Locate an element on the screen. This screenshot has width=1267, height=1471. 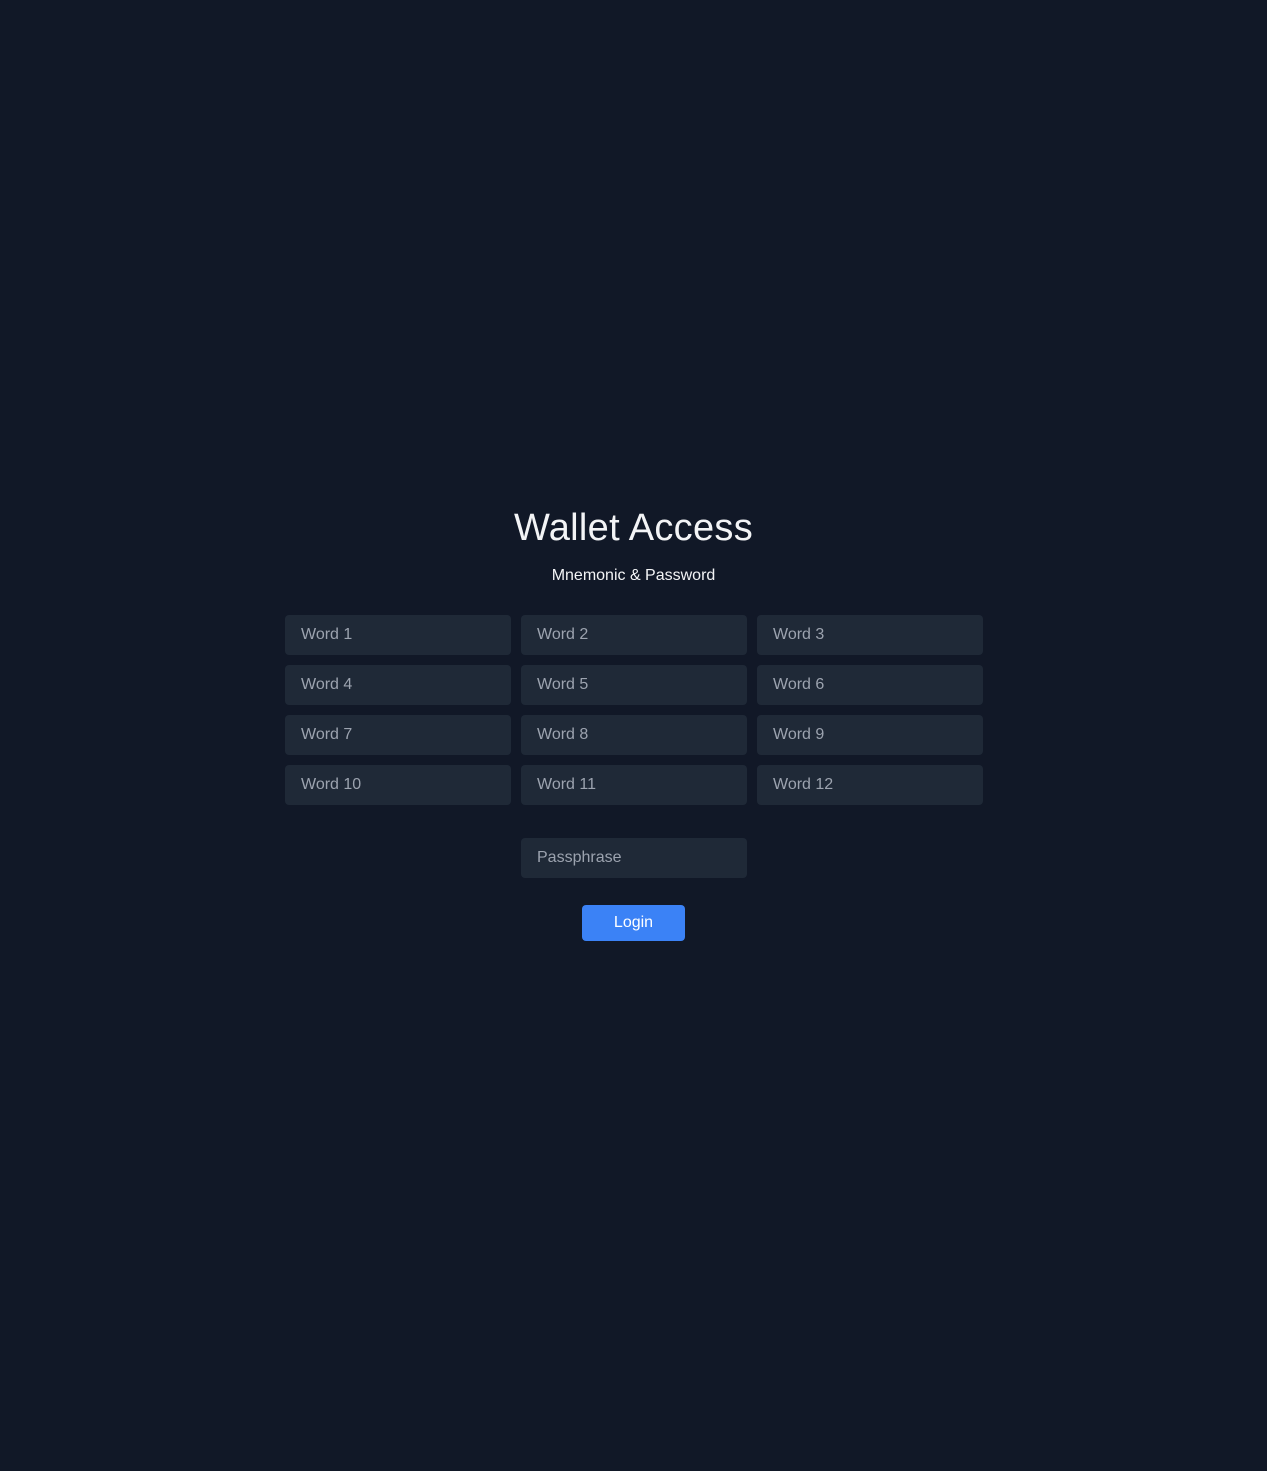
mnemonic-word-8-input is located at coordinates (634, 735).